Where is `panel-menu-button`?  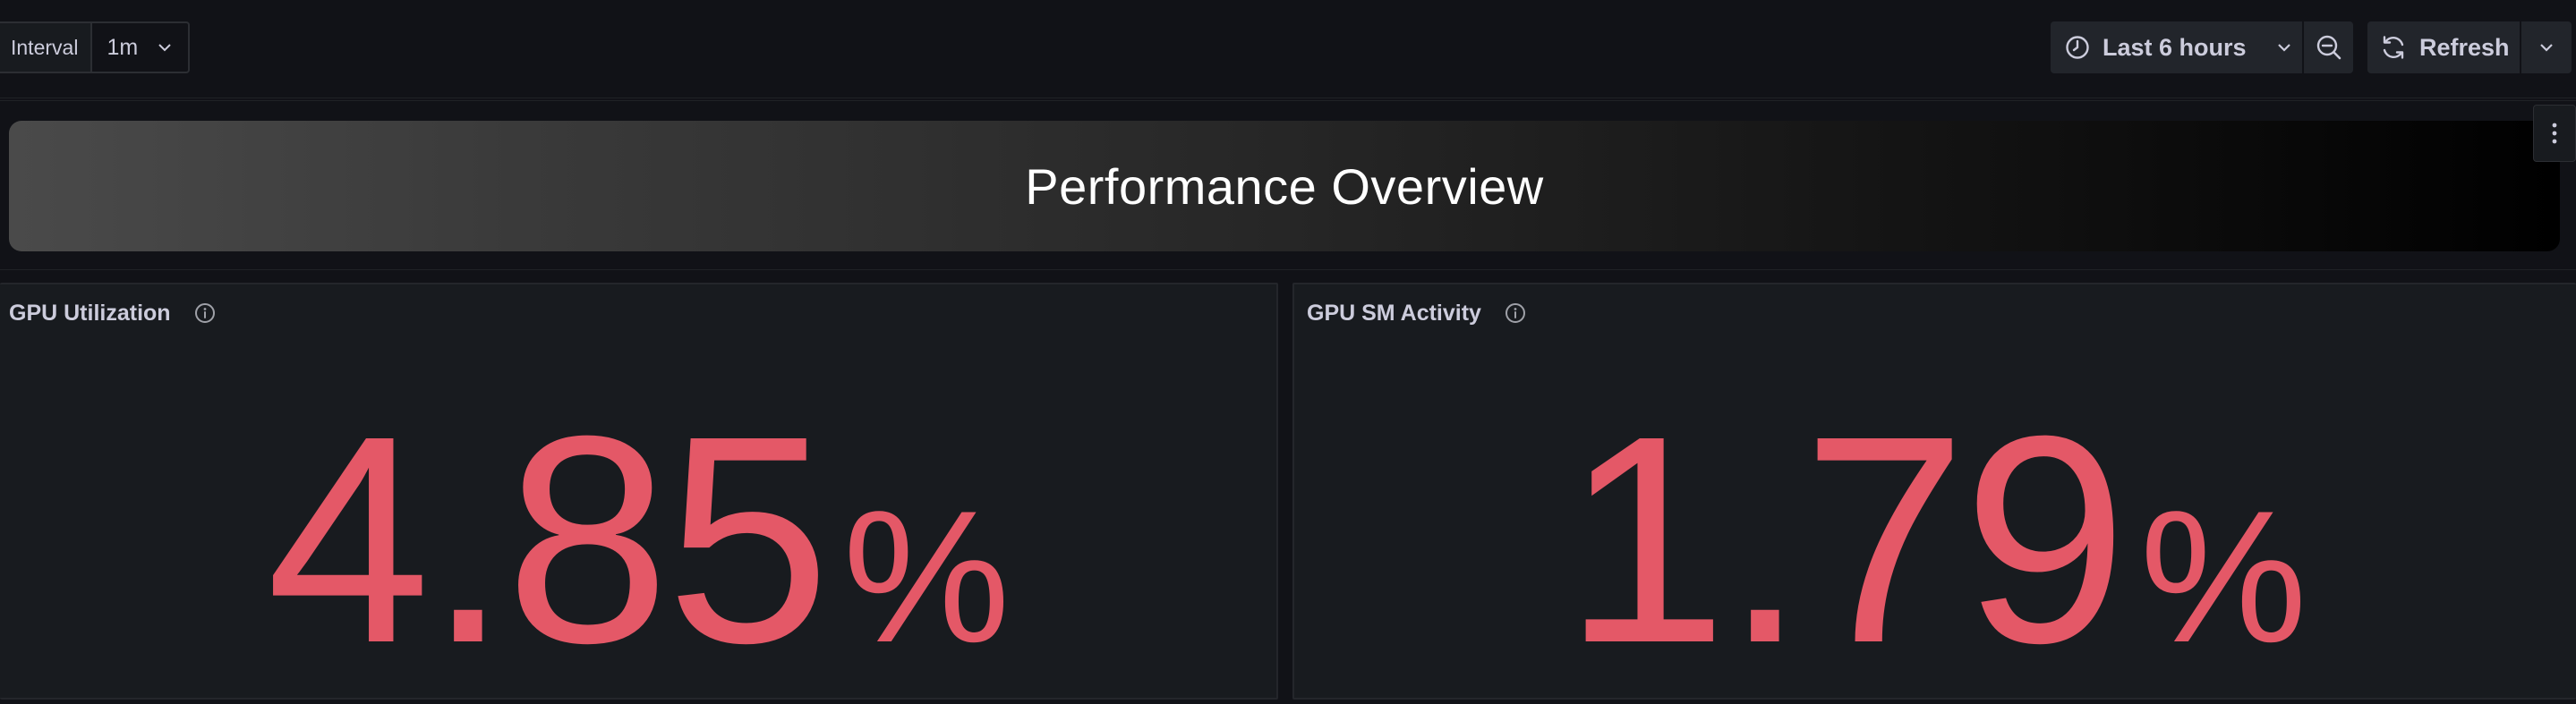
panel-menu-button is located at coordinates (2554, 133).